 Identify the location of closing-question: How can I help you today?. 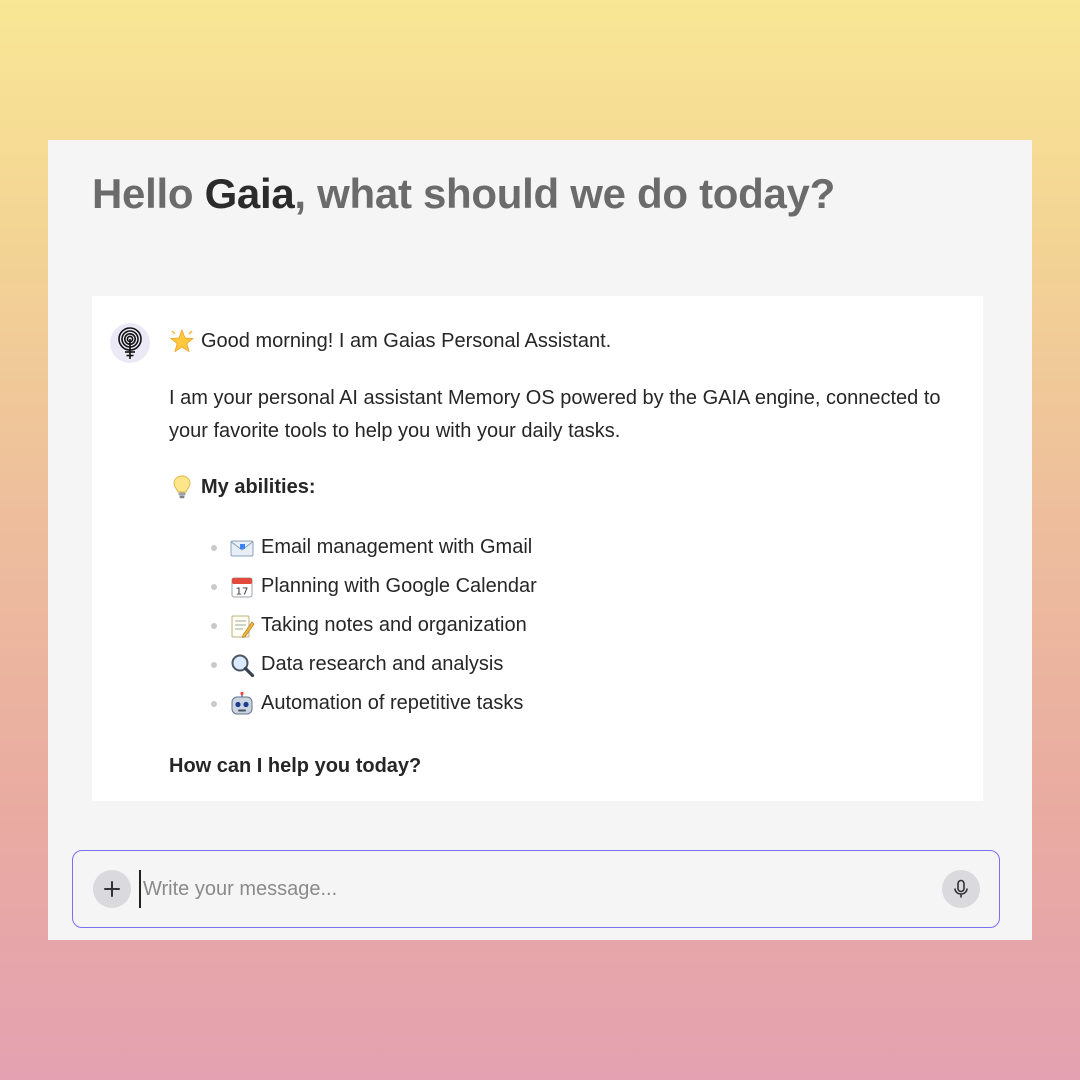
(295, 766).